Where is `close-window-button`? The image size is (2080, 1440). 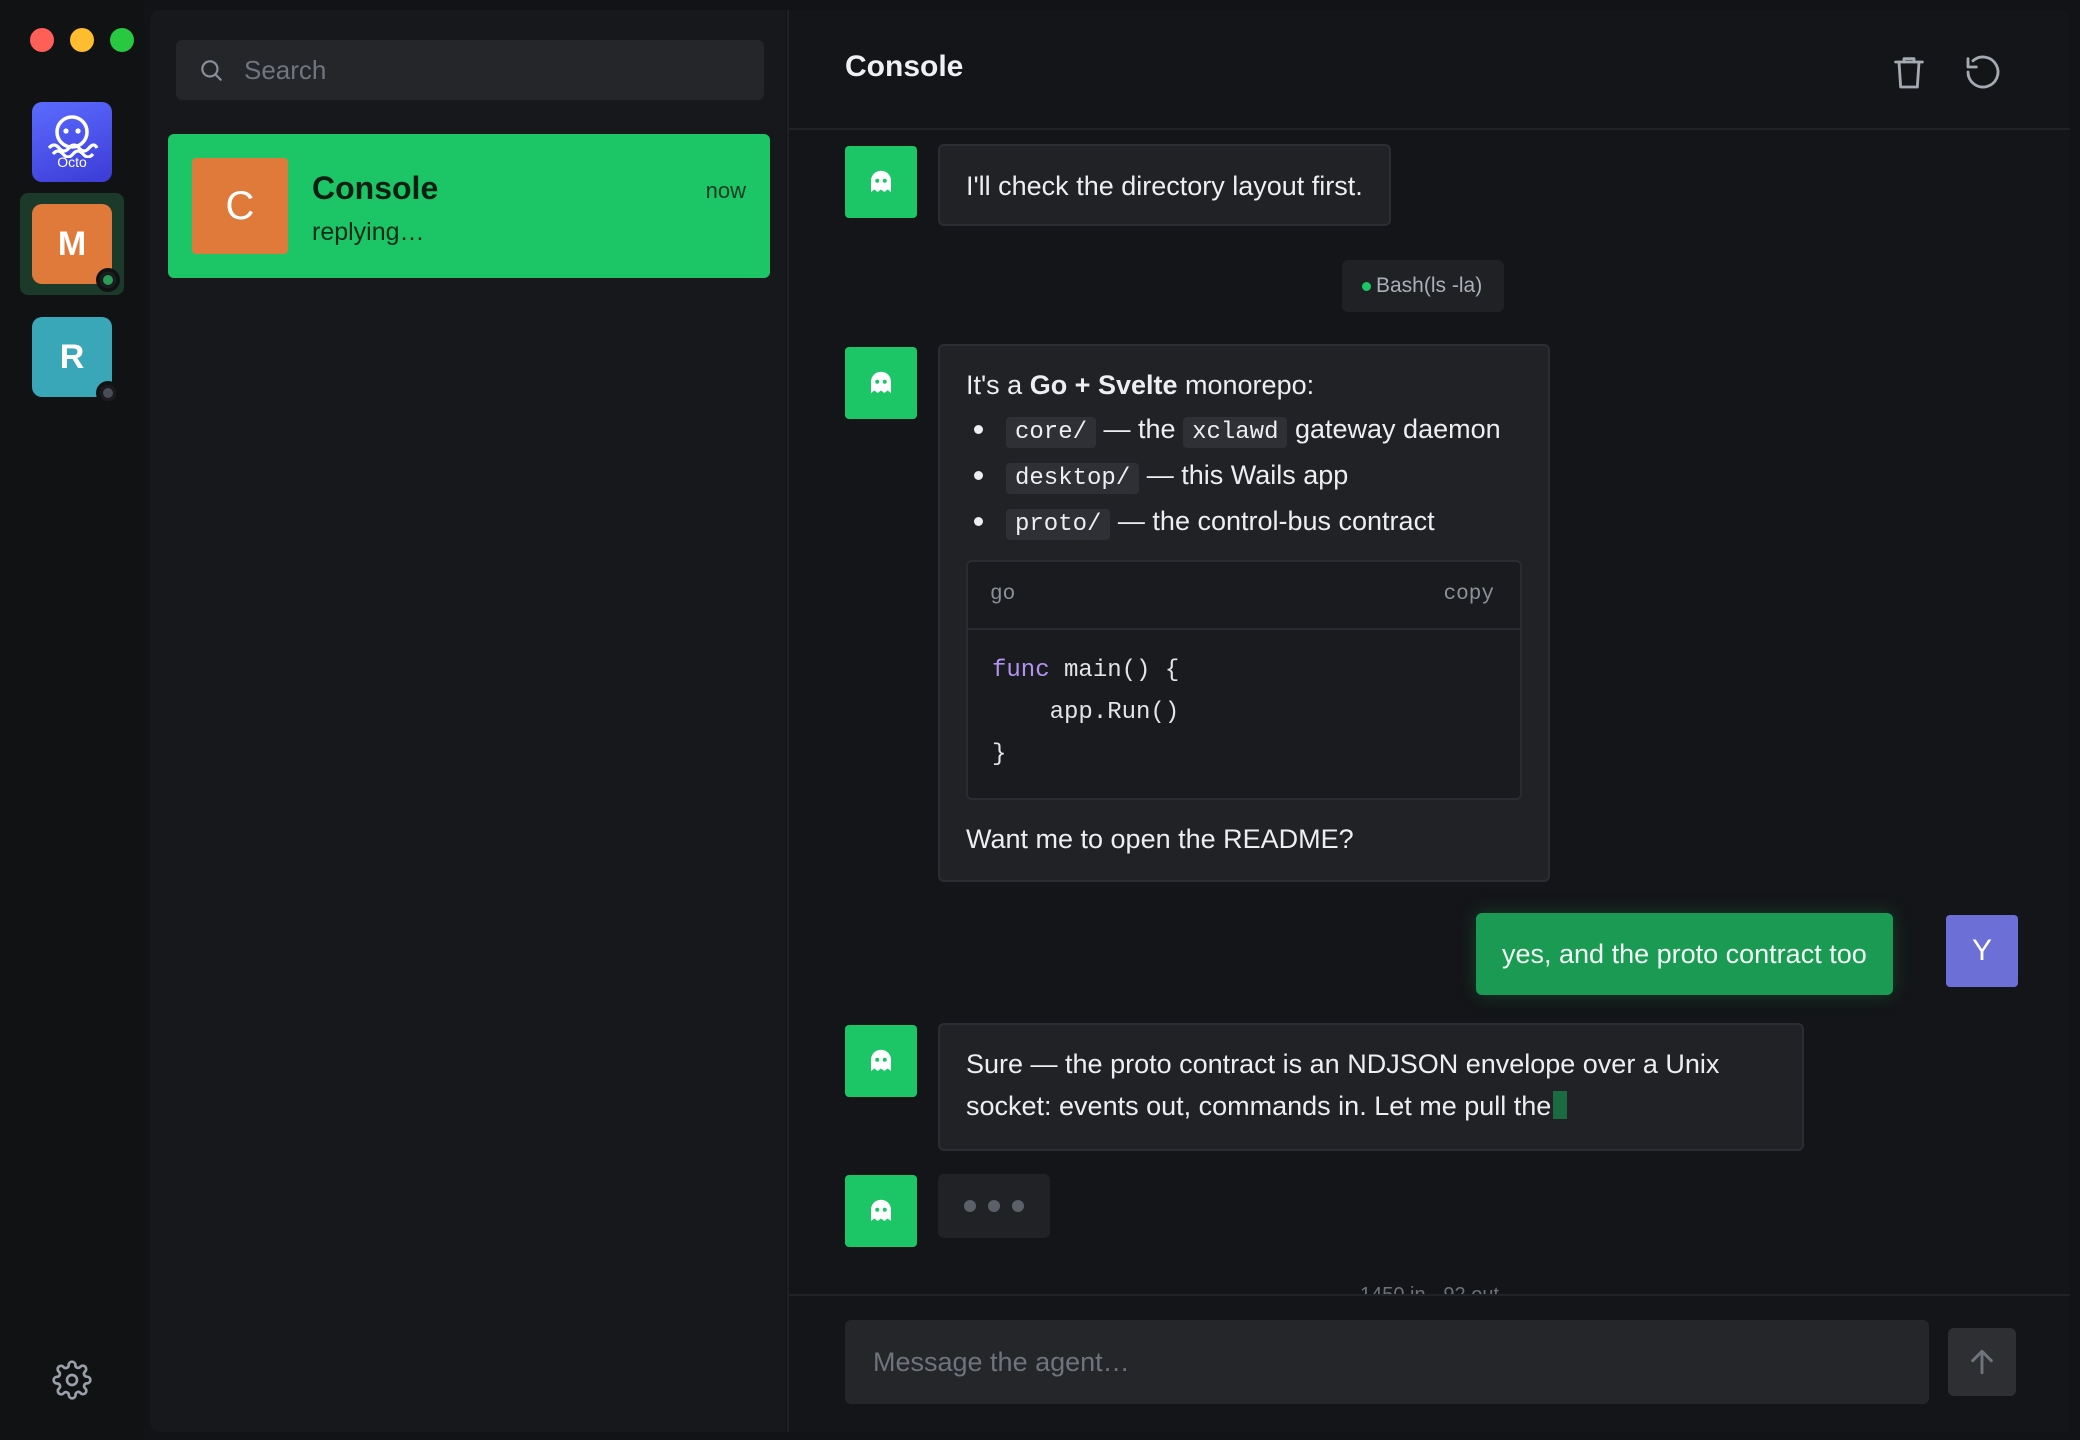
close-window-button is located at coordinates (42, 40).